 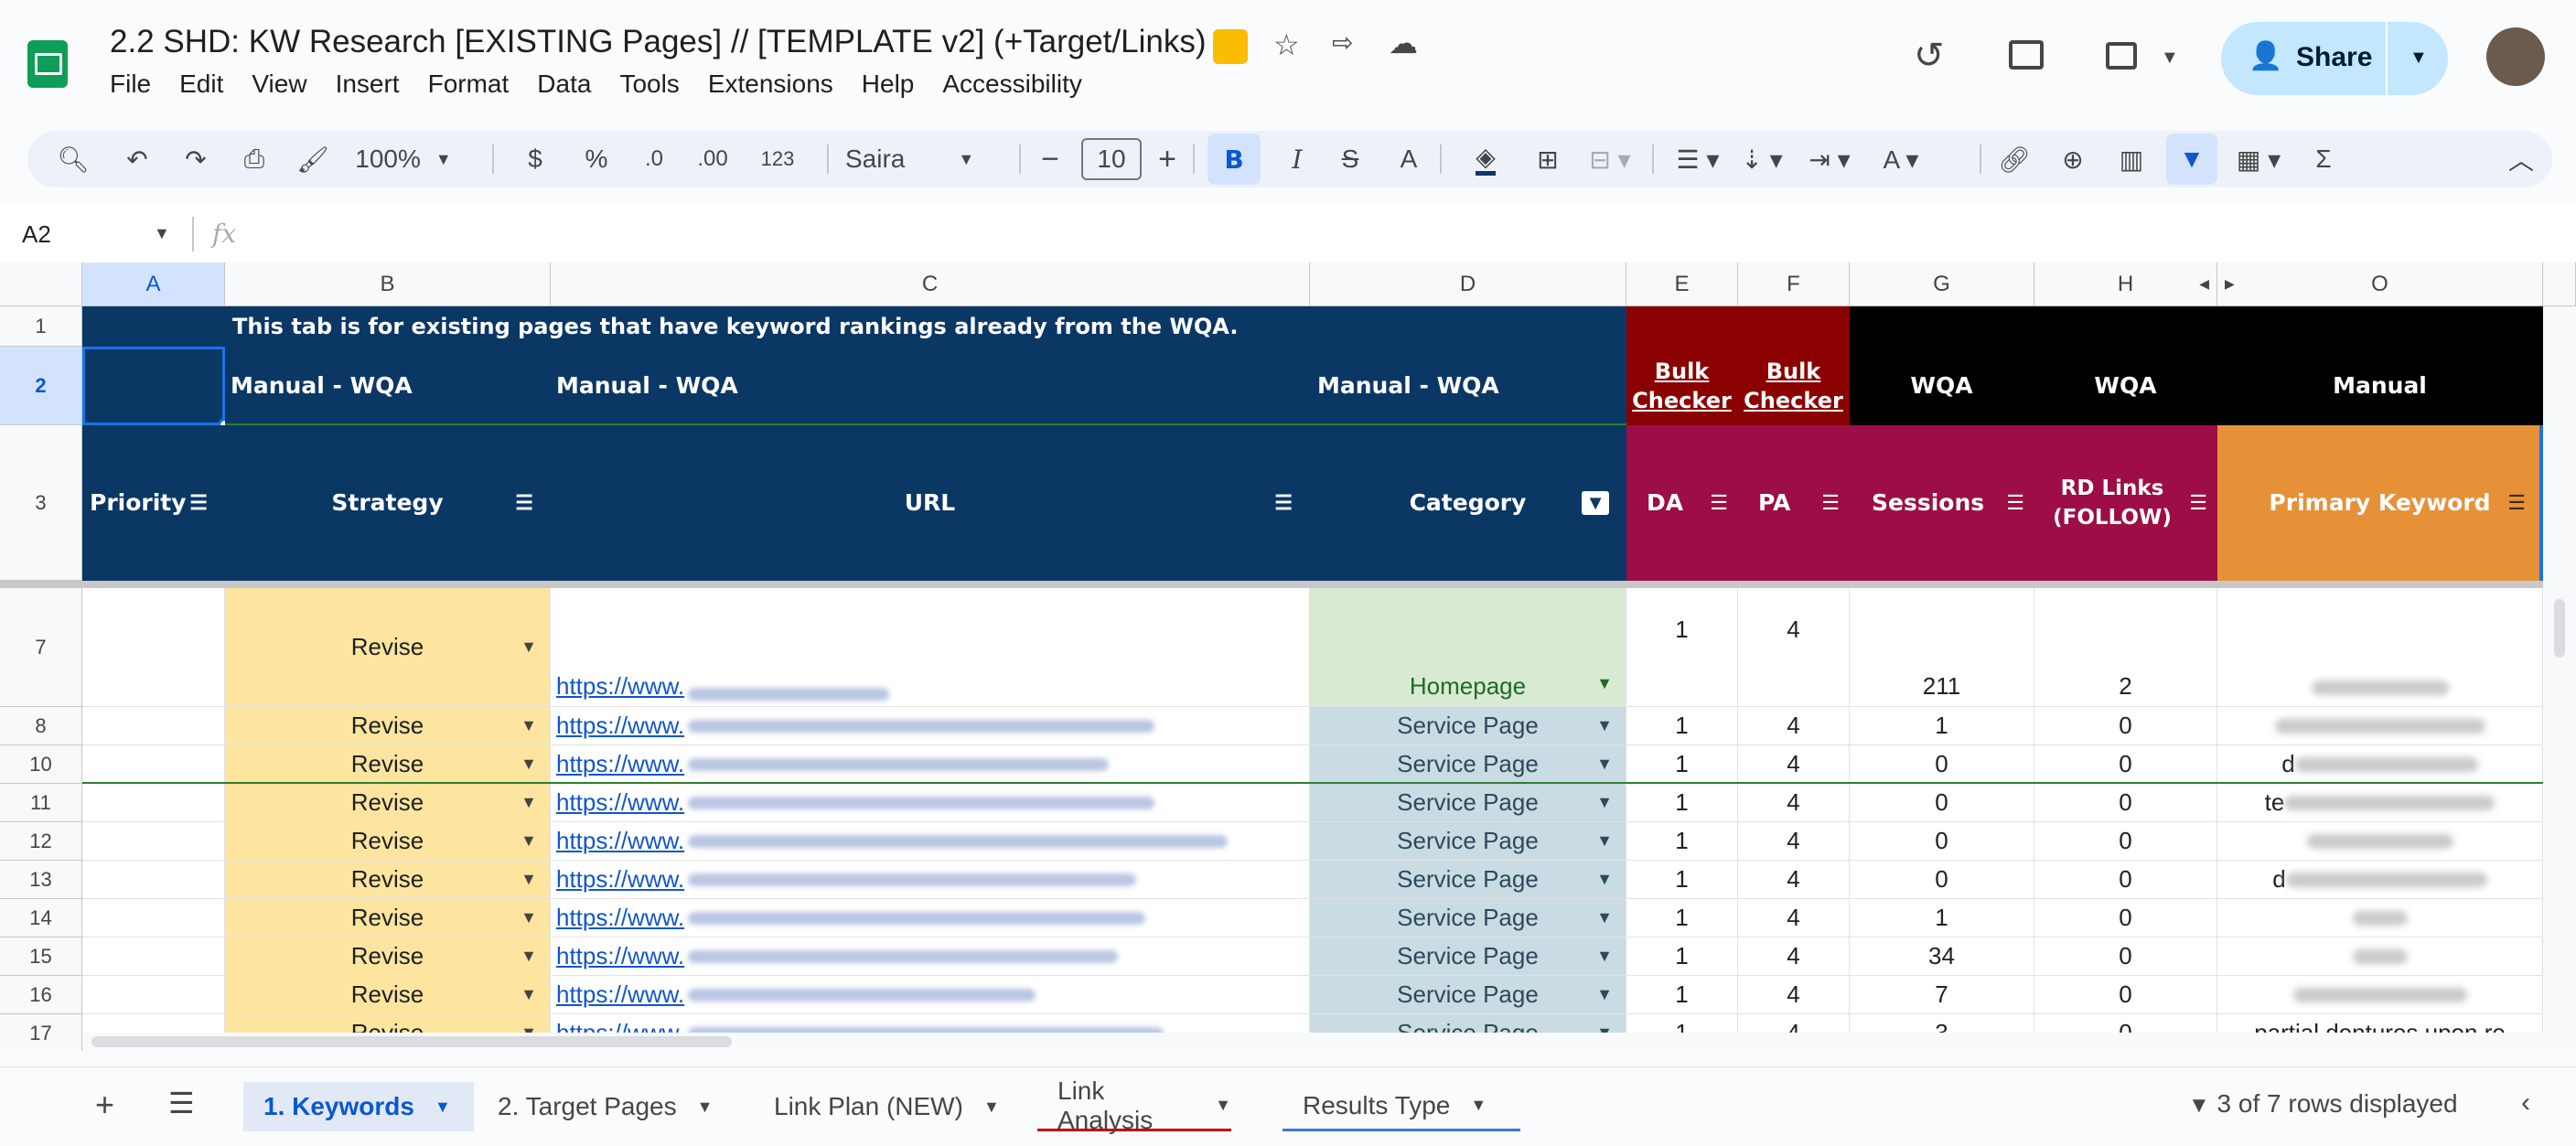 I want to click on filter-views-icon: ▦ ▾, so click(x=2259, y=159).